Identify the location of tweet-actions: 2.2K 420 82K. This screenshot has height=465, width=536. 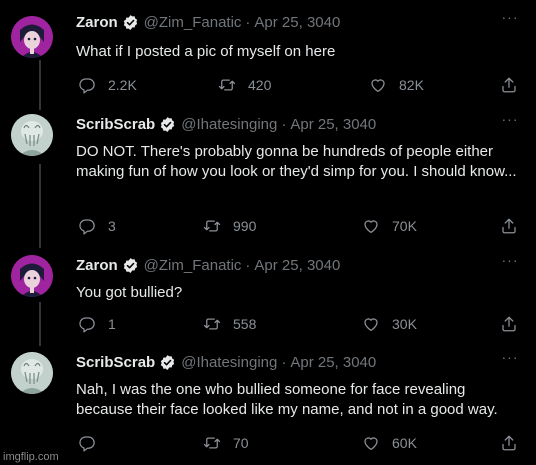
(268, 85).